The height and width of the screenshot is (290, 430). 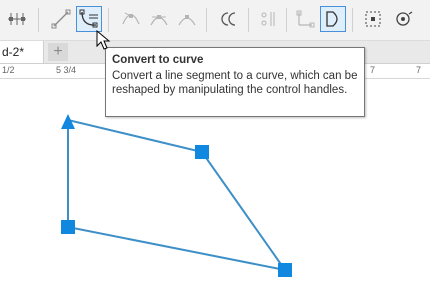 I want to click on tooltip-title: Convert to curve, so click(x=158, y=60).